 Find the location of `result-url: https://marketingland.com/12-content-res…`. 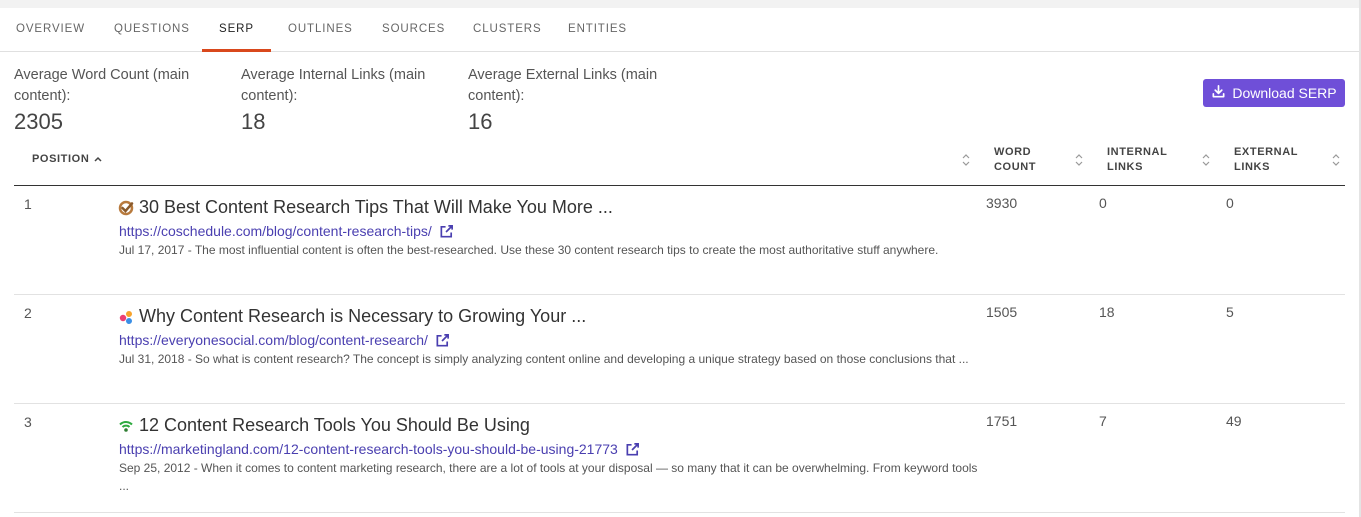

result-url: https://marketingland.com/12-content-res… is located at coordinates (379, 449).